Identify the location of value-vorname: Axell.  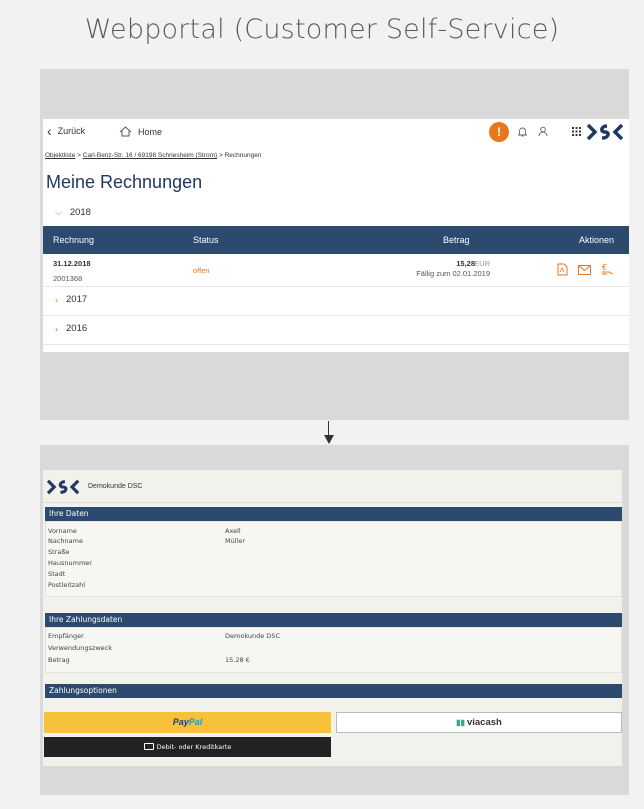
(233, 531).